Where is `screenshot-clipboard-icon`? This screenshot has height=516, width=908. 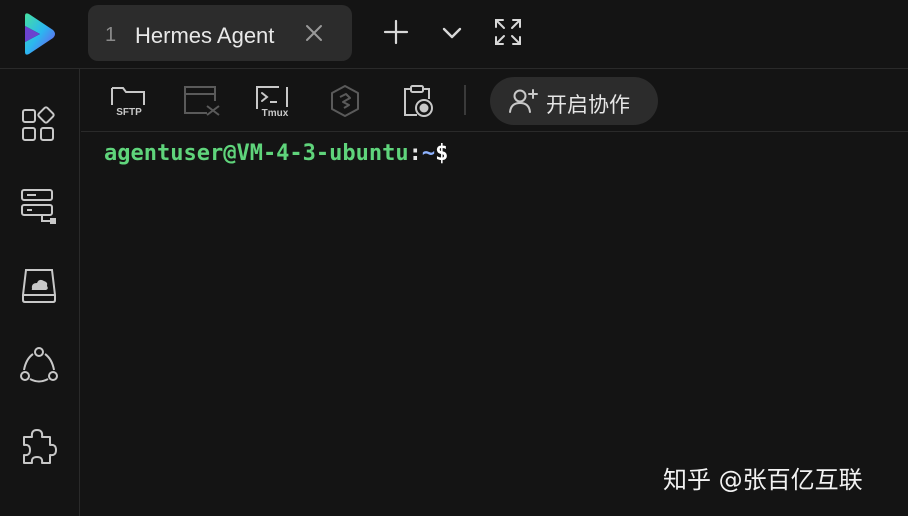
screenshot-clipboard-icon is located at coordinates (417, 101).